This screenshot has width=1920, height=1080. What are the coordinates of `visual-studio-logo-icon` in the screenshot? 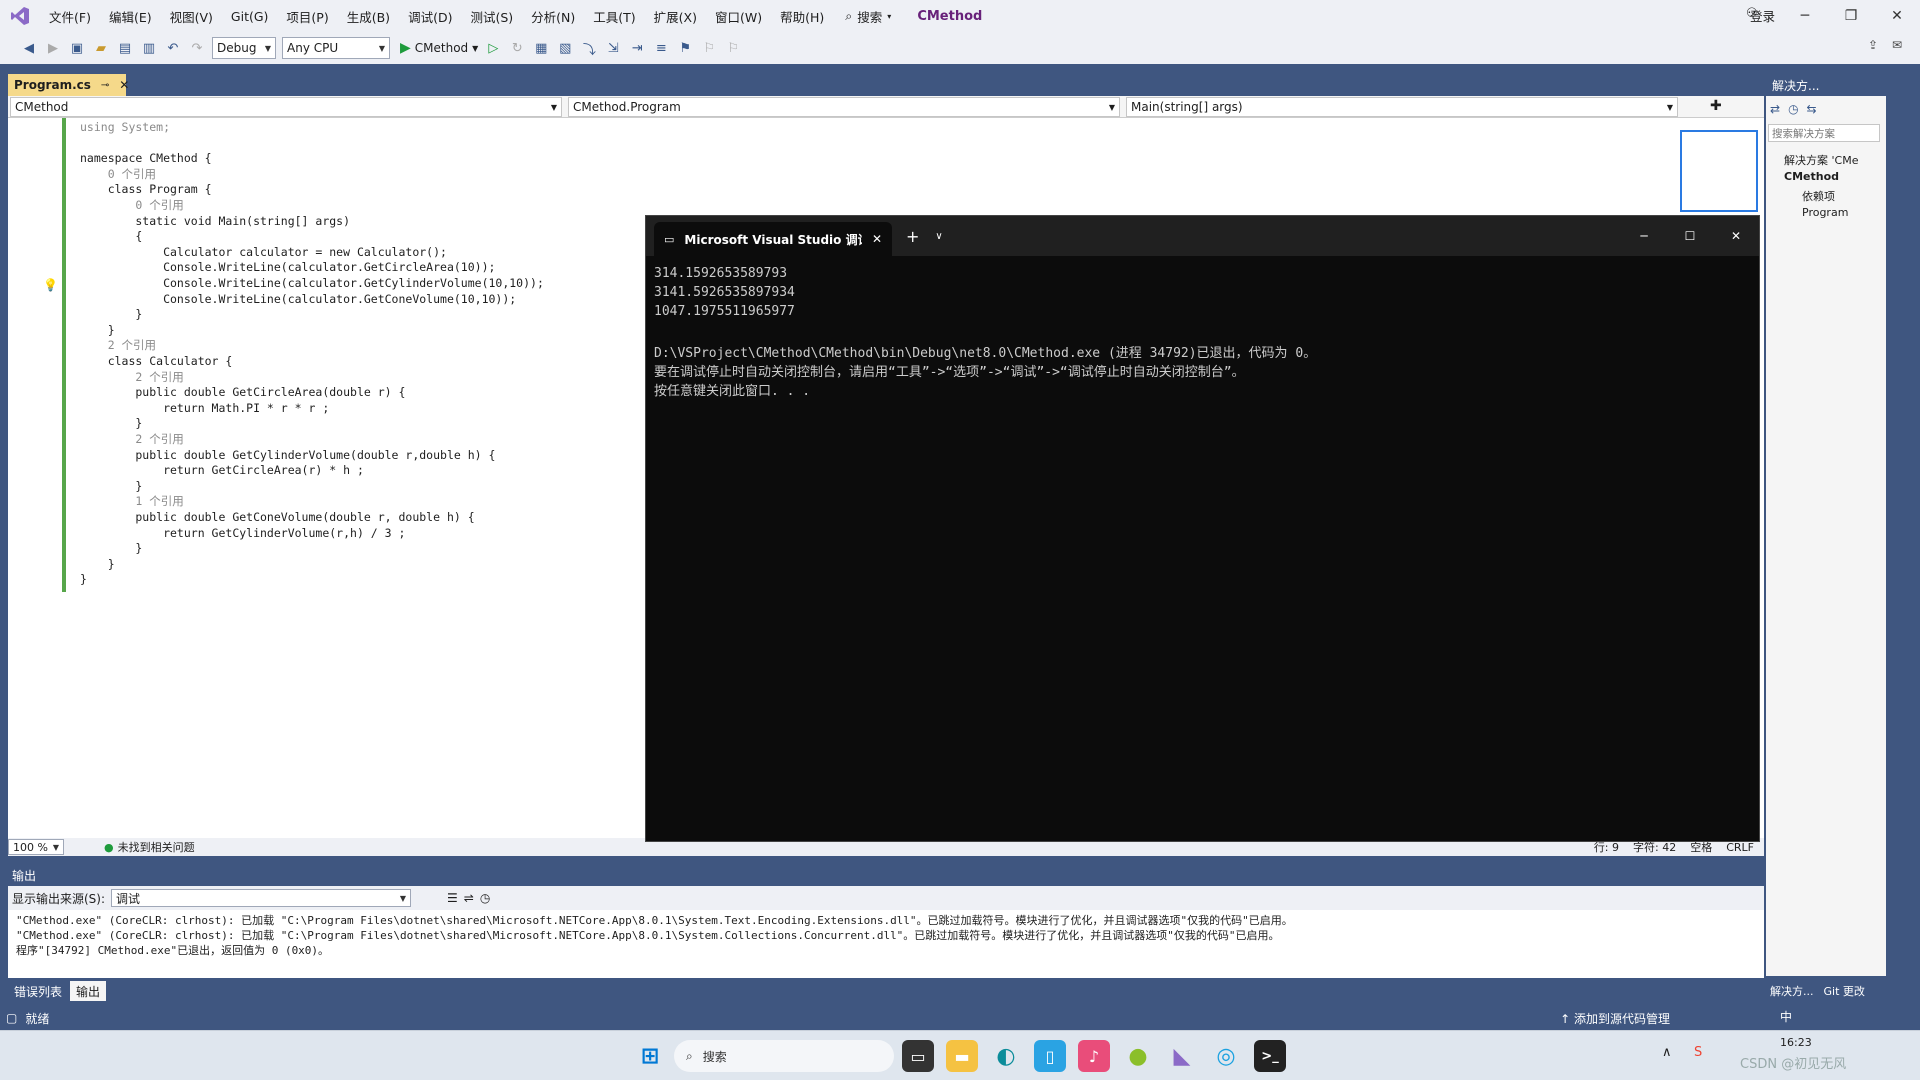 It's located at (20, 16).